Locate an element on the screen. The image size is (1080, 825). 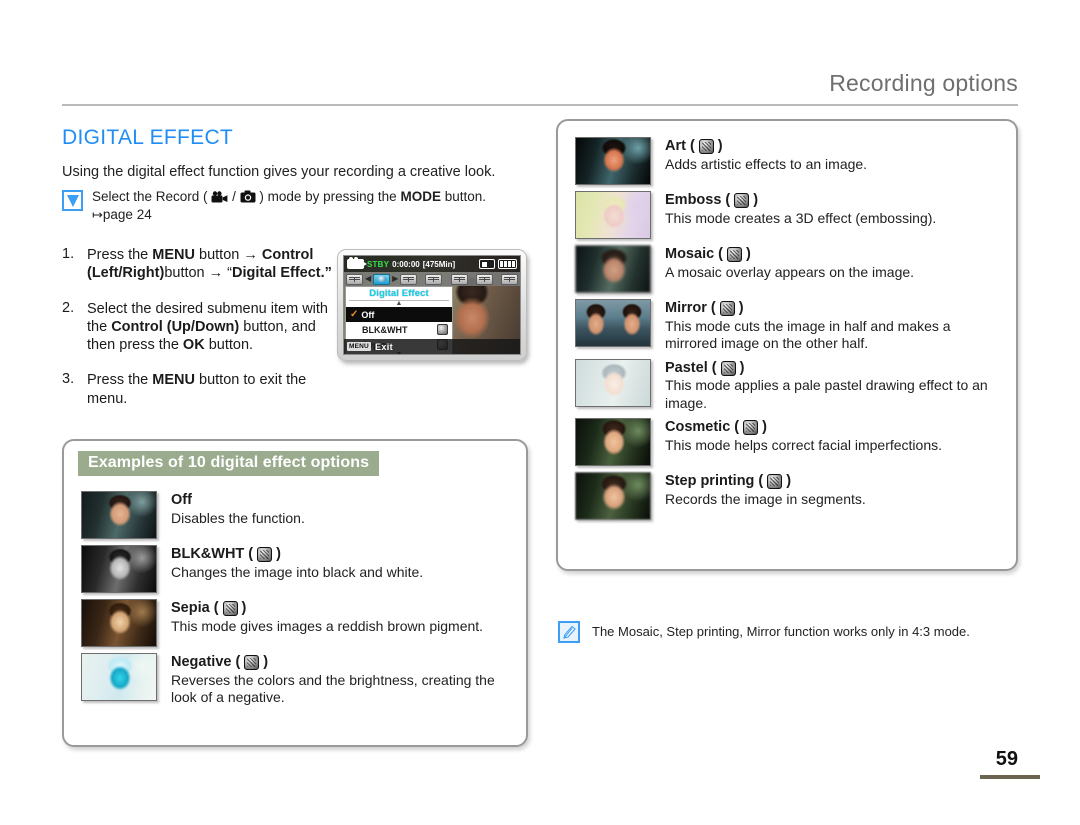
page-ref-arrow-icon: ↦ is located at coordinates (97, 214).